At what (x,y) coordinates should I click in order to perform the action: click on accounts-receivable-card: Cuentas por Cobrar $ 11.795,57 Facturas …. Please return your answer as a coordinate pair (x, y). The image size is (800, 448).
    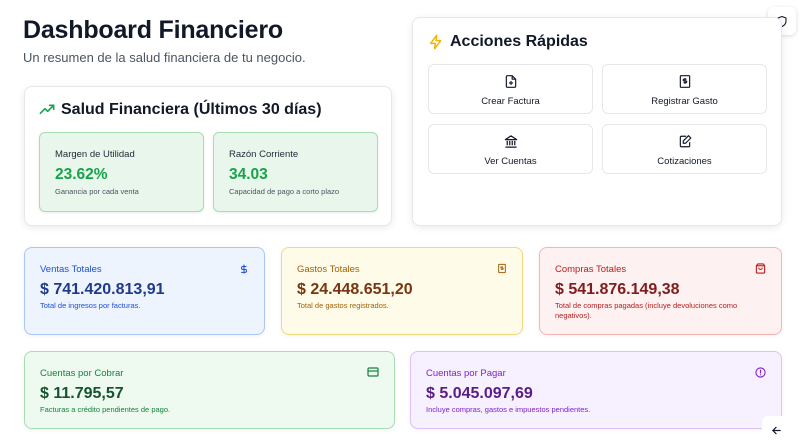
    Looking at the image, I should click on (209, 390).